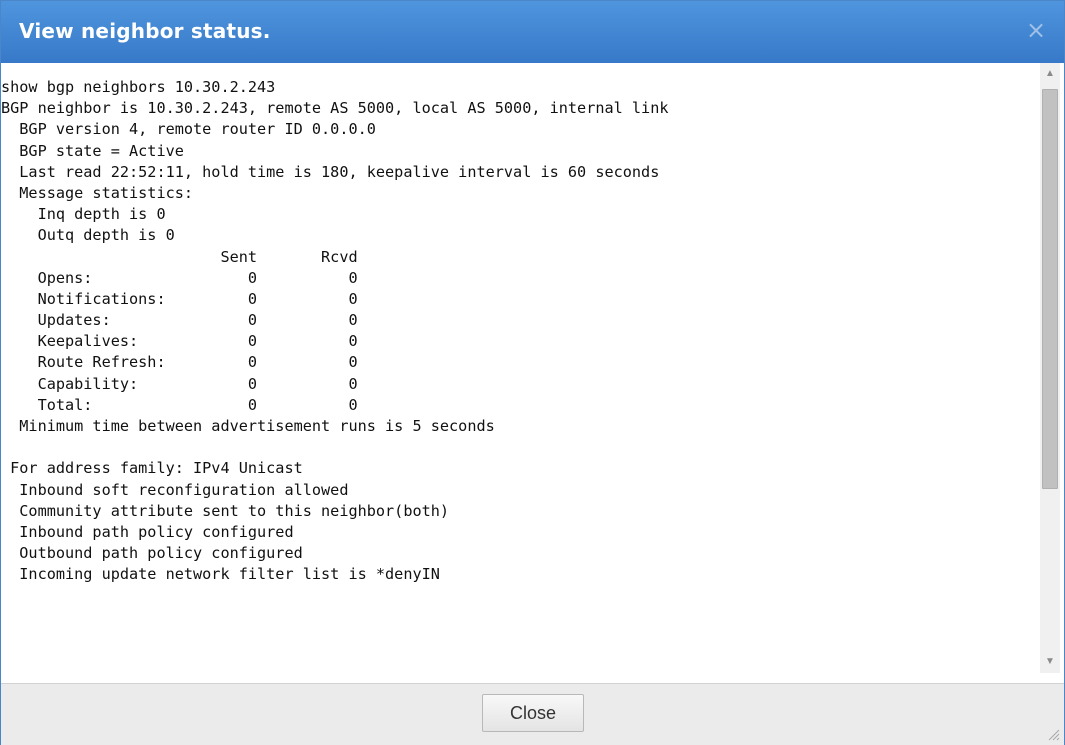  Describe the element at coordinates (97, 192) in the screenshot. I see `console-line: Message statistics:` at that location.